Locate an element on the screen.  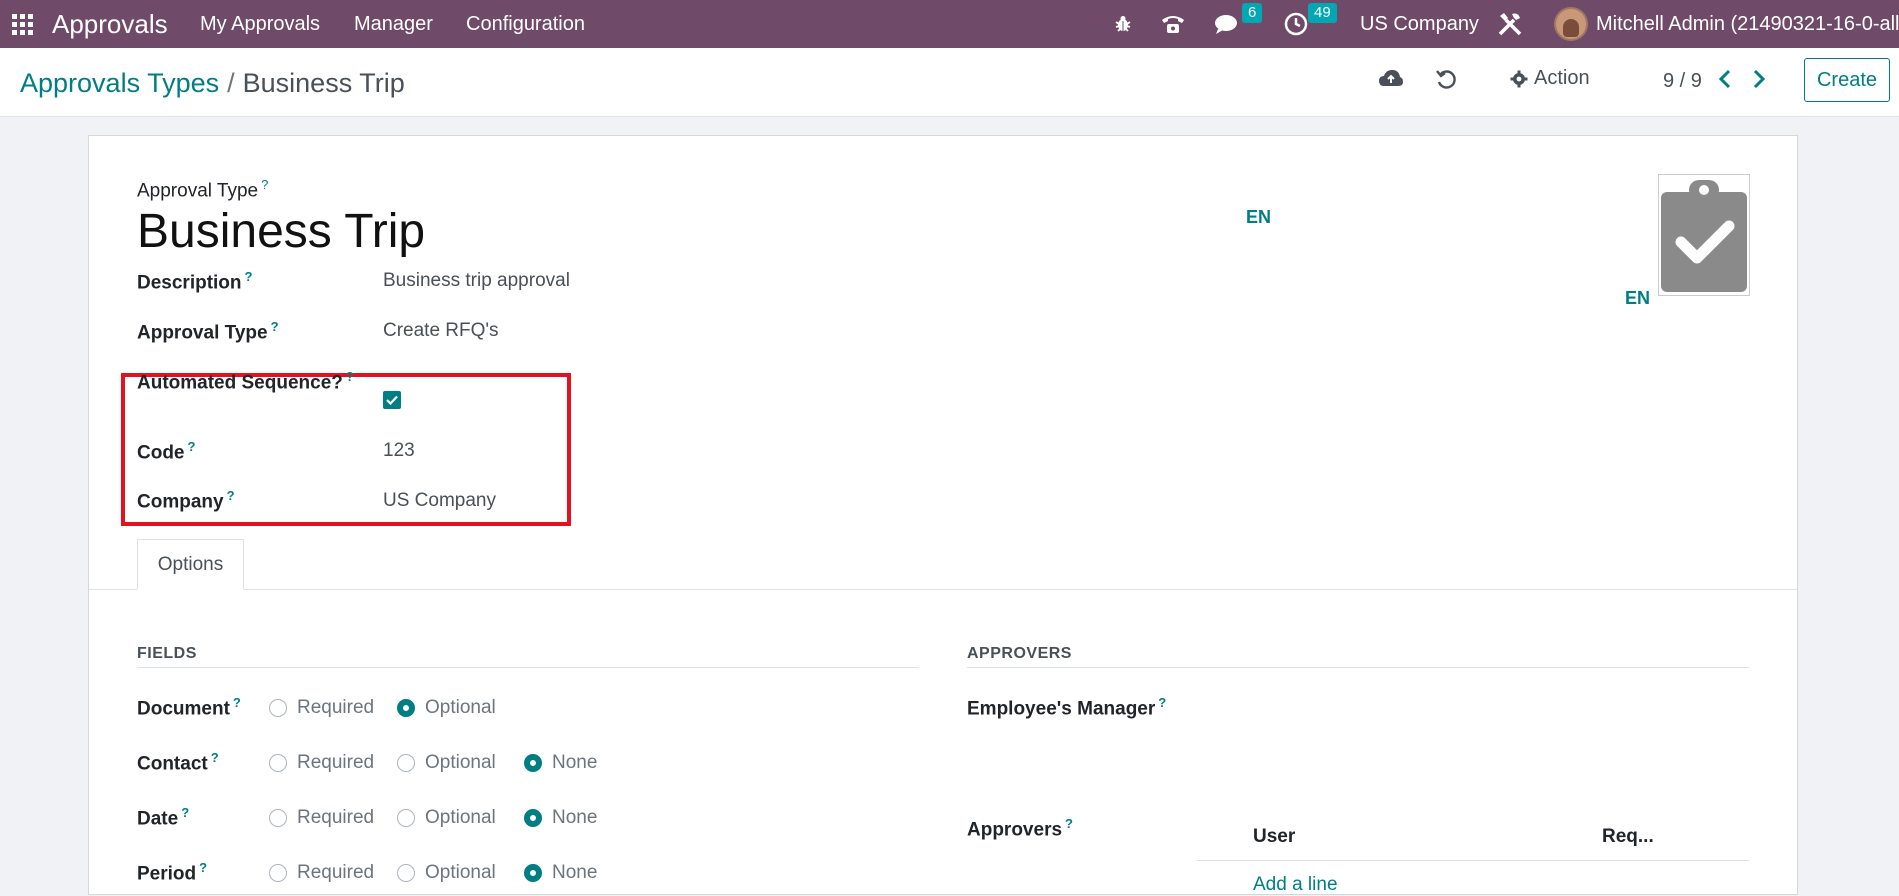
name-field-label: Approval Type? is located at coordinates (203, 189).